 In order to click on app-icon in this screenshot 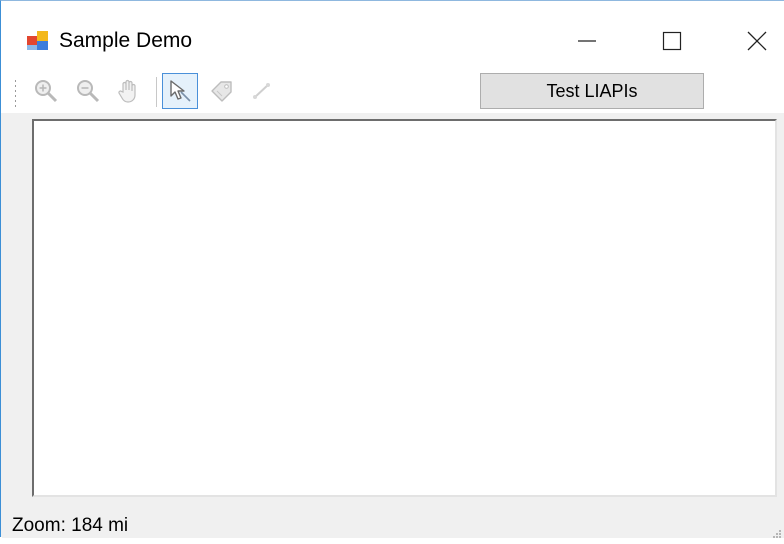, I will do `click(38, 40)`.